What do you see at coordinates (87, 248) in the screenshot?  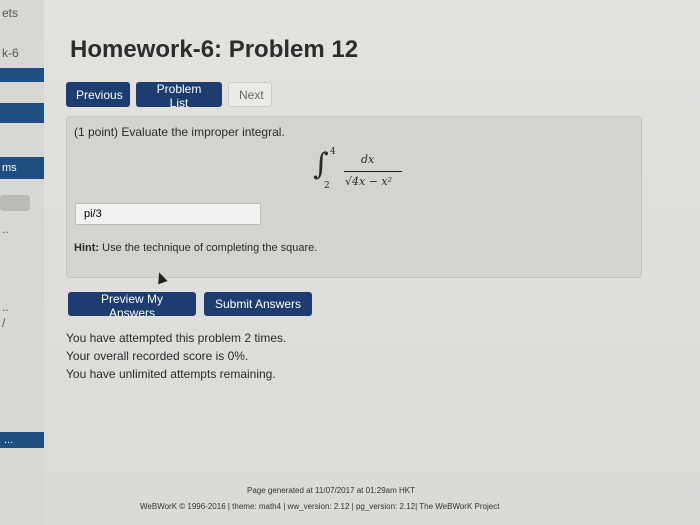 I see `hint-label: Hint:` at bounding box center [87, 248].